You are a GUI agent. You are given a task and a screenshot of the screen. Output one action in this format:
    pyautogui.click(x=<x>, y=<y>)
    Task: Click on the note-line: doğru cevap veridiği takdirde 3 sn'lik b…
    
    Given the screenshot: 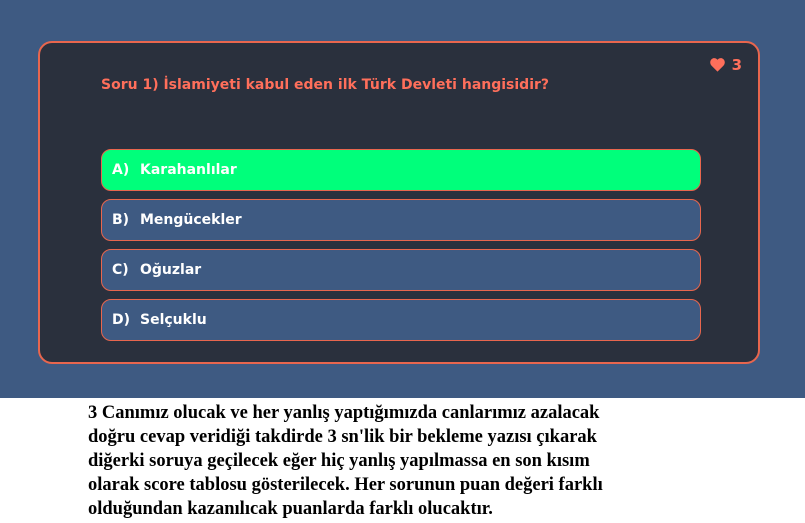 What is the action you would take?
    pyautogui.click(x=342, y=437)
    